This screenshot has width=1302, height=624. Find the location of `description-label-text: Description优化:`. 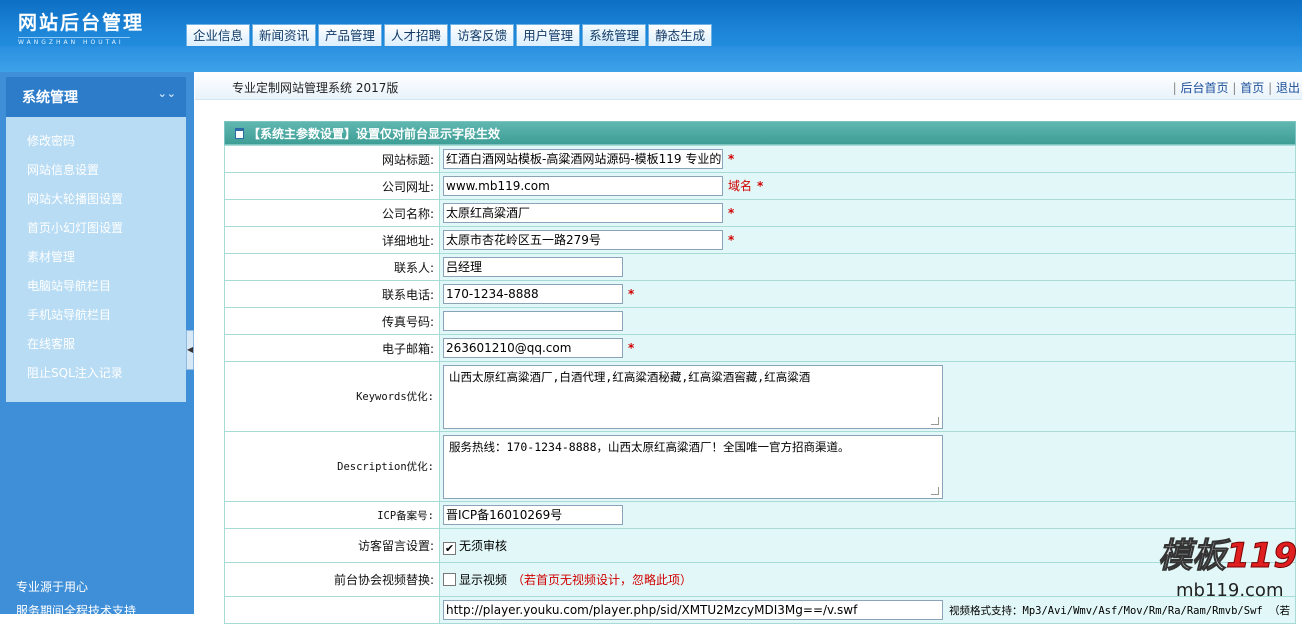

description-label-text: Description优化: is located at coordinates (385, 467).